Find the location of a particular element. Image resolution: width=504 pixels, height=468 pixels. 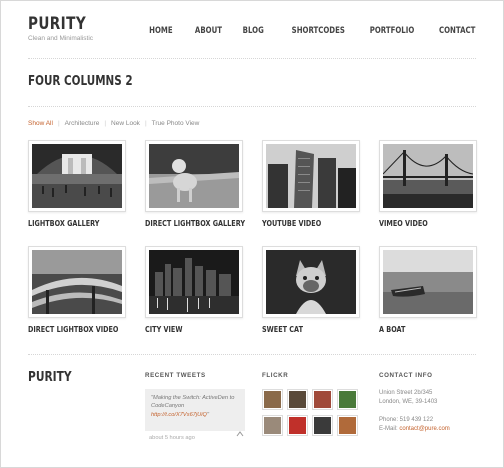

flickr-heading: FLICKR is located at coordinates (275, 375).